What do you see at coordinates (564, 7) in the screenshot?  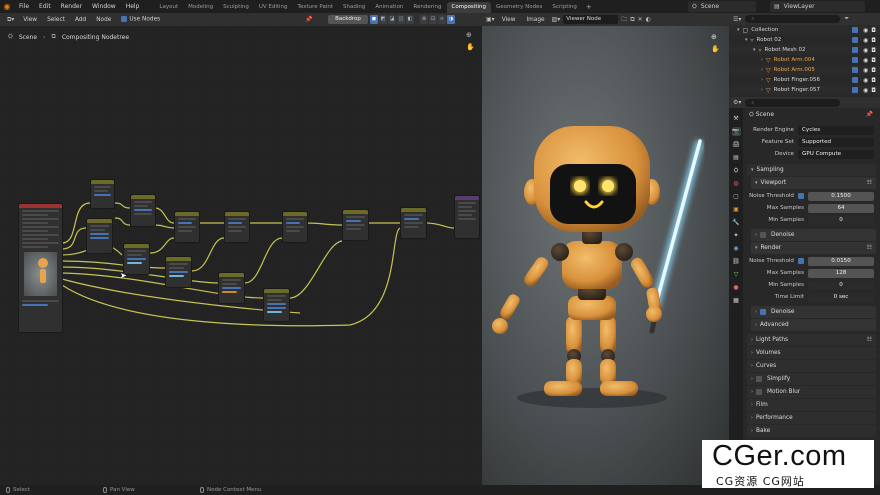 I see `tab-scripting: Scripting` at bounding box center [564, 7].